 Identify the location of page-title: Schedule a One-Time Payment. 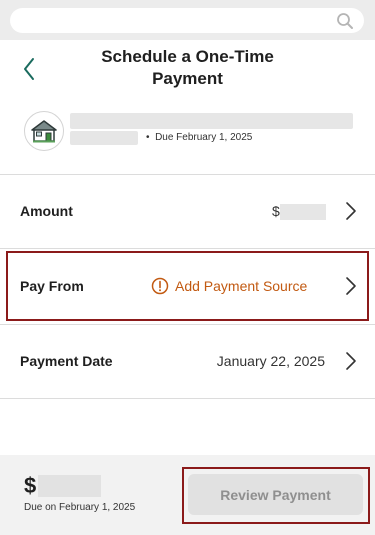
(187, 68).